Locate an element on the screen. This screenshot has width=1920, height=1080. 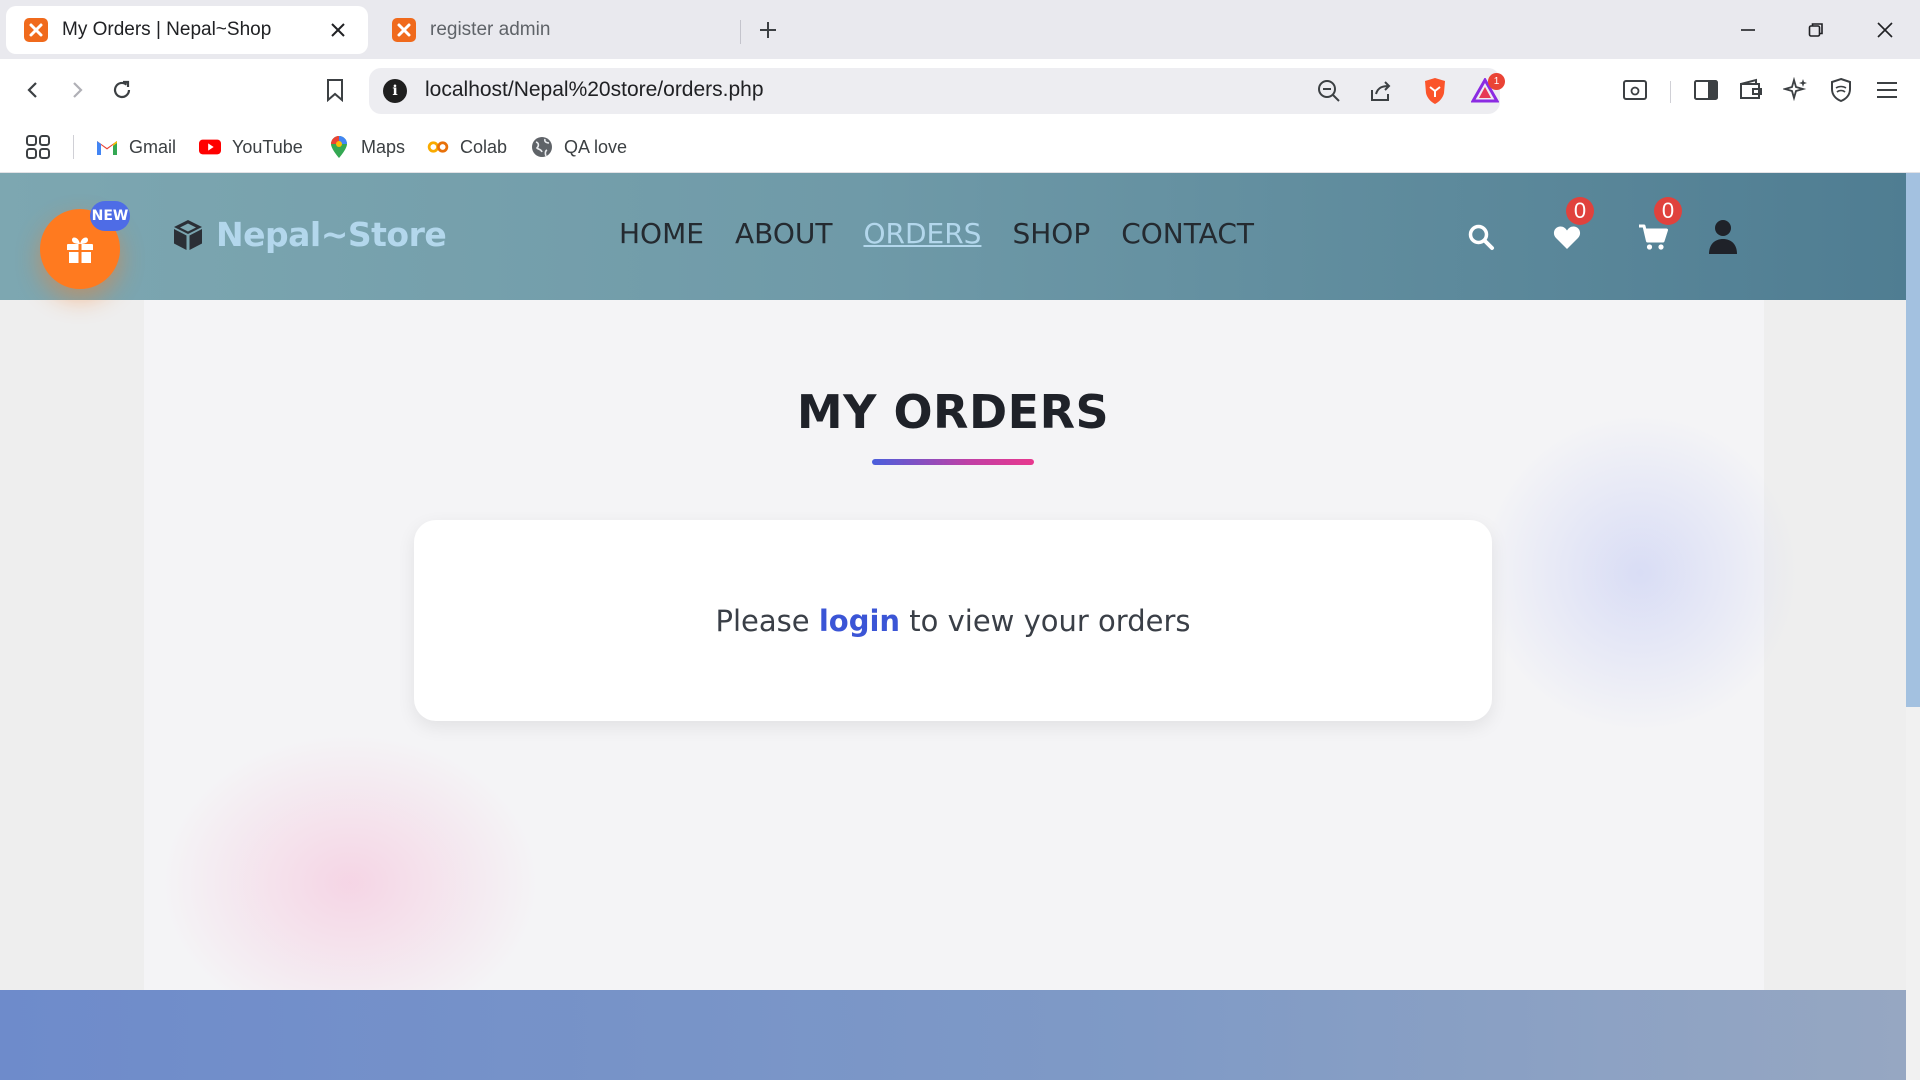
decorative-blob-pink is located at coordinates (350, 883).